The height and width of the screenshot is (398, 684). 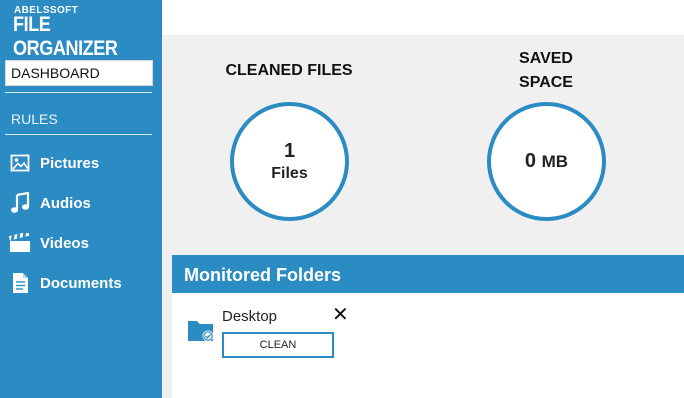 I want to click on document-icon, so click(x=20, y=283).